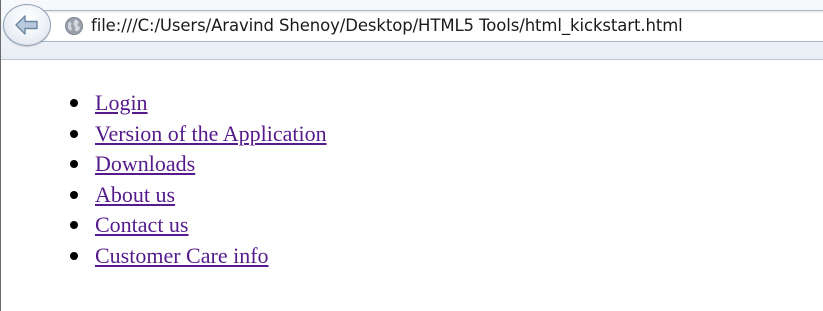 This screenshot has height=311, width=823. What do you see at coordinates (211, 133) in the screenshot?
I see `version-link: Version of the Application` at bounding box center [211, 133].